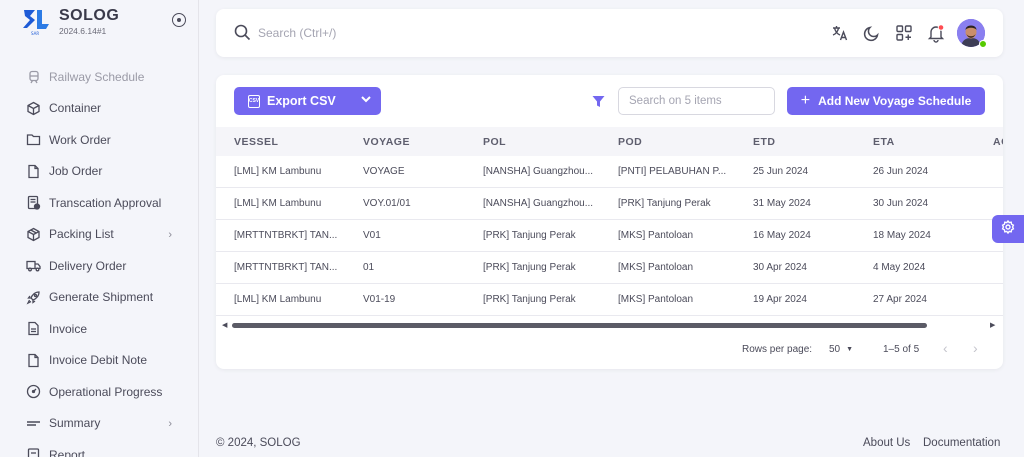  Describe the element at coordinates (961, 443) in the screenshot. I see `footer-documentation-link: Documentation` at that location.